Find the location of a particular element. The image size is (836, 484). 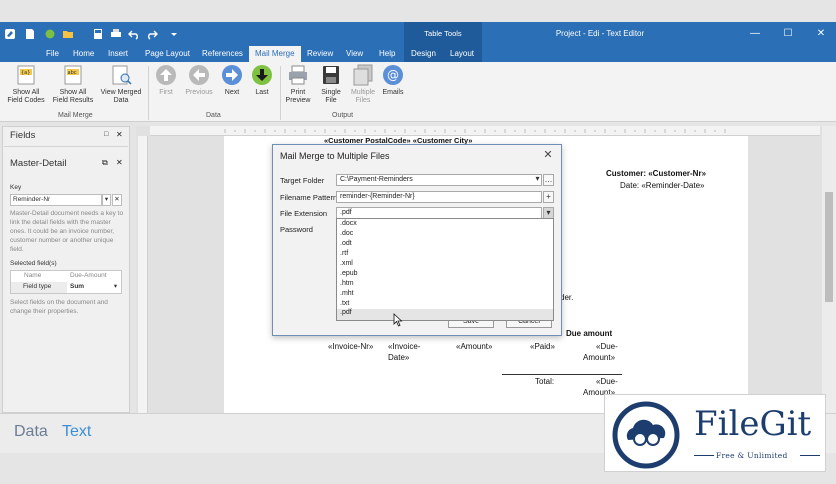

doc-customer-line: Customer: «Customer-Nr» is located at coordinates (656, 173).